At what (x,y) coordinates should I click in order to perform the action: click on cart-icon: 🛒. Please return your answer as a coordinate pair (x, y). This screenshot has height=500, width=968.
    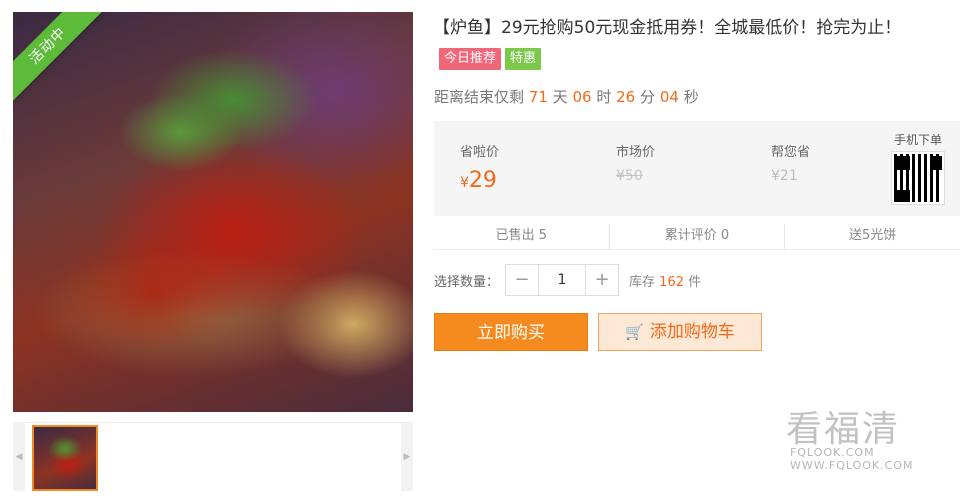
    Looking at the image, I should click on (634, 332).